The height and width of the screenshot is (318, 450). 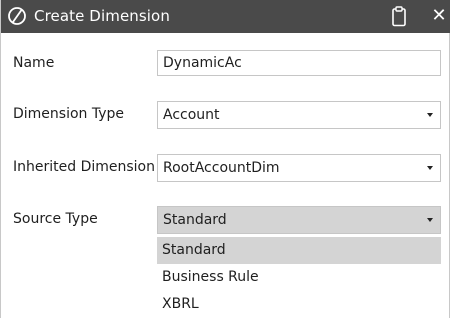 What do you see at coordinates (299, 250) in the screenshot?
I see `source-type-option-standard: Standard` at bounding box center [299, 250].